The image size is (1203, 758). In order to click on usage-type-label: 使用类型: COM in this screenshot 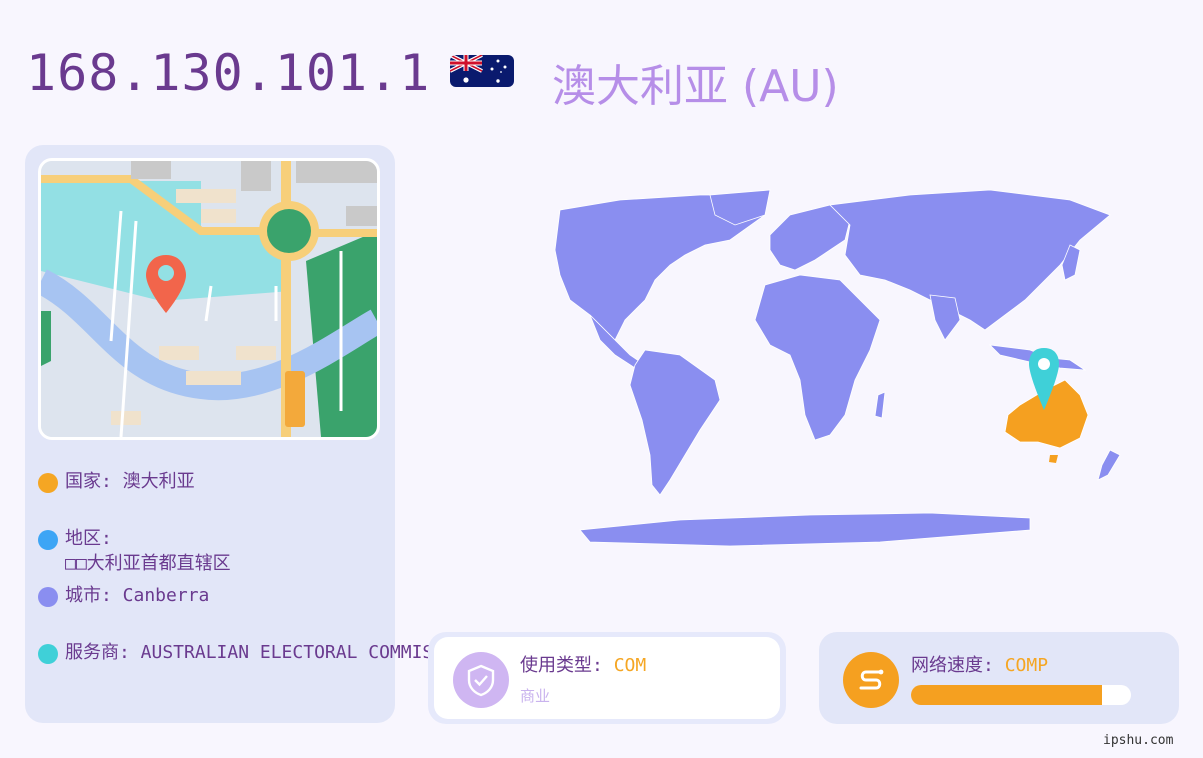, I will do `click(583, 665)`.